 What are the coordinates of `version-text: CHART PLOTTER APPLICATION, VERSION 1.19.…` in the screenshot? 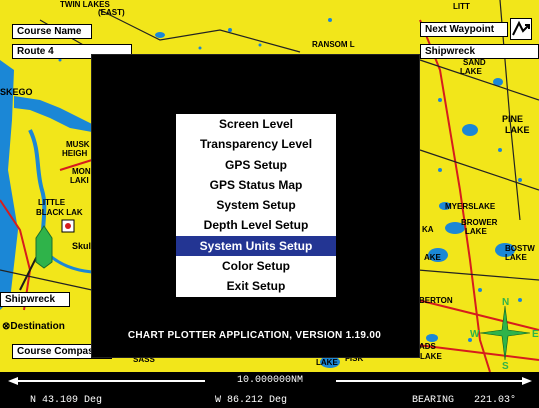 It's located at (254, 335).